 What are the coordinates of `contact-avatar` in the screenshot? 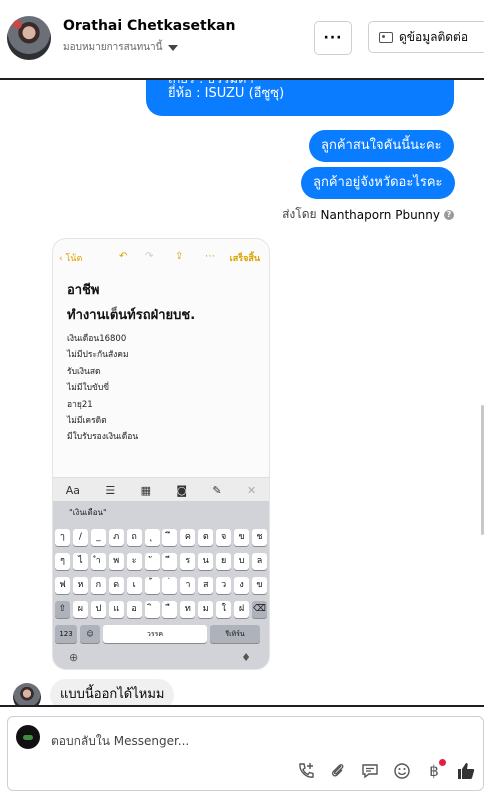 It's located at (29, 38).